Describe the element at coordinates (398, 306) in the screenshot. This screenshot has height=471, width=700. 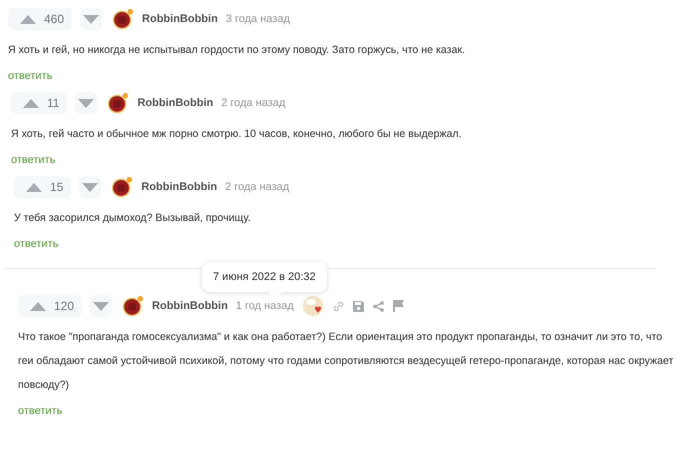
I see `flag-icon` at that location.